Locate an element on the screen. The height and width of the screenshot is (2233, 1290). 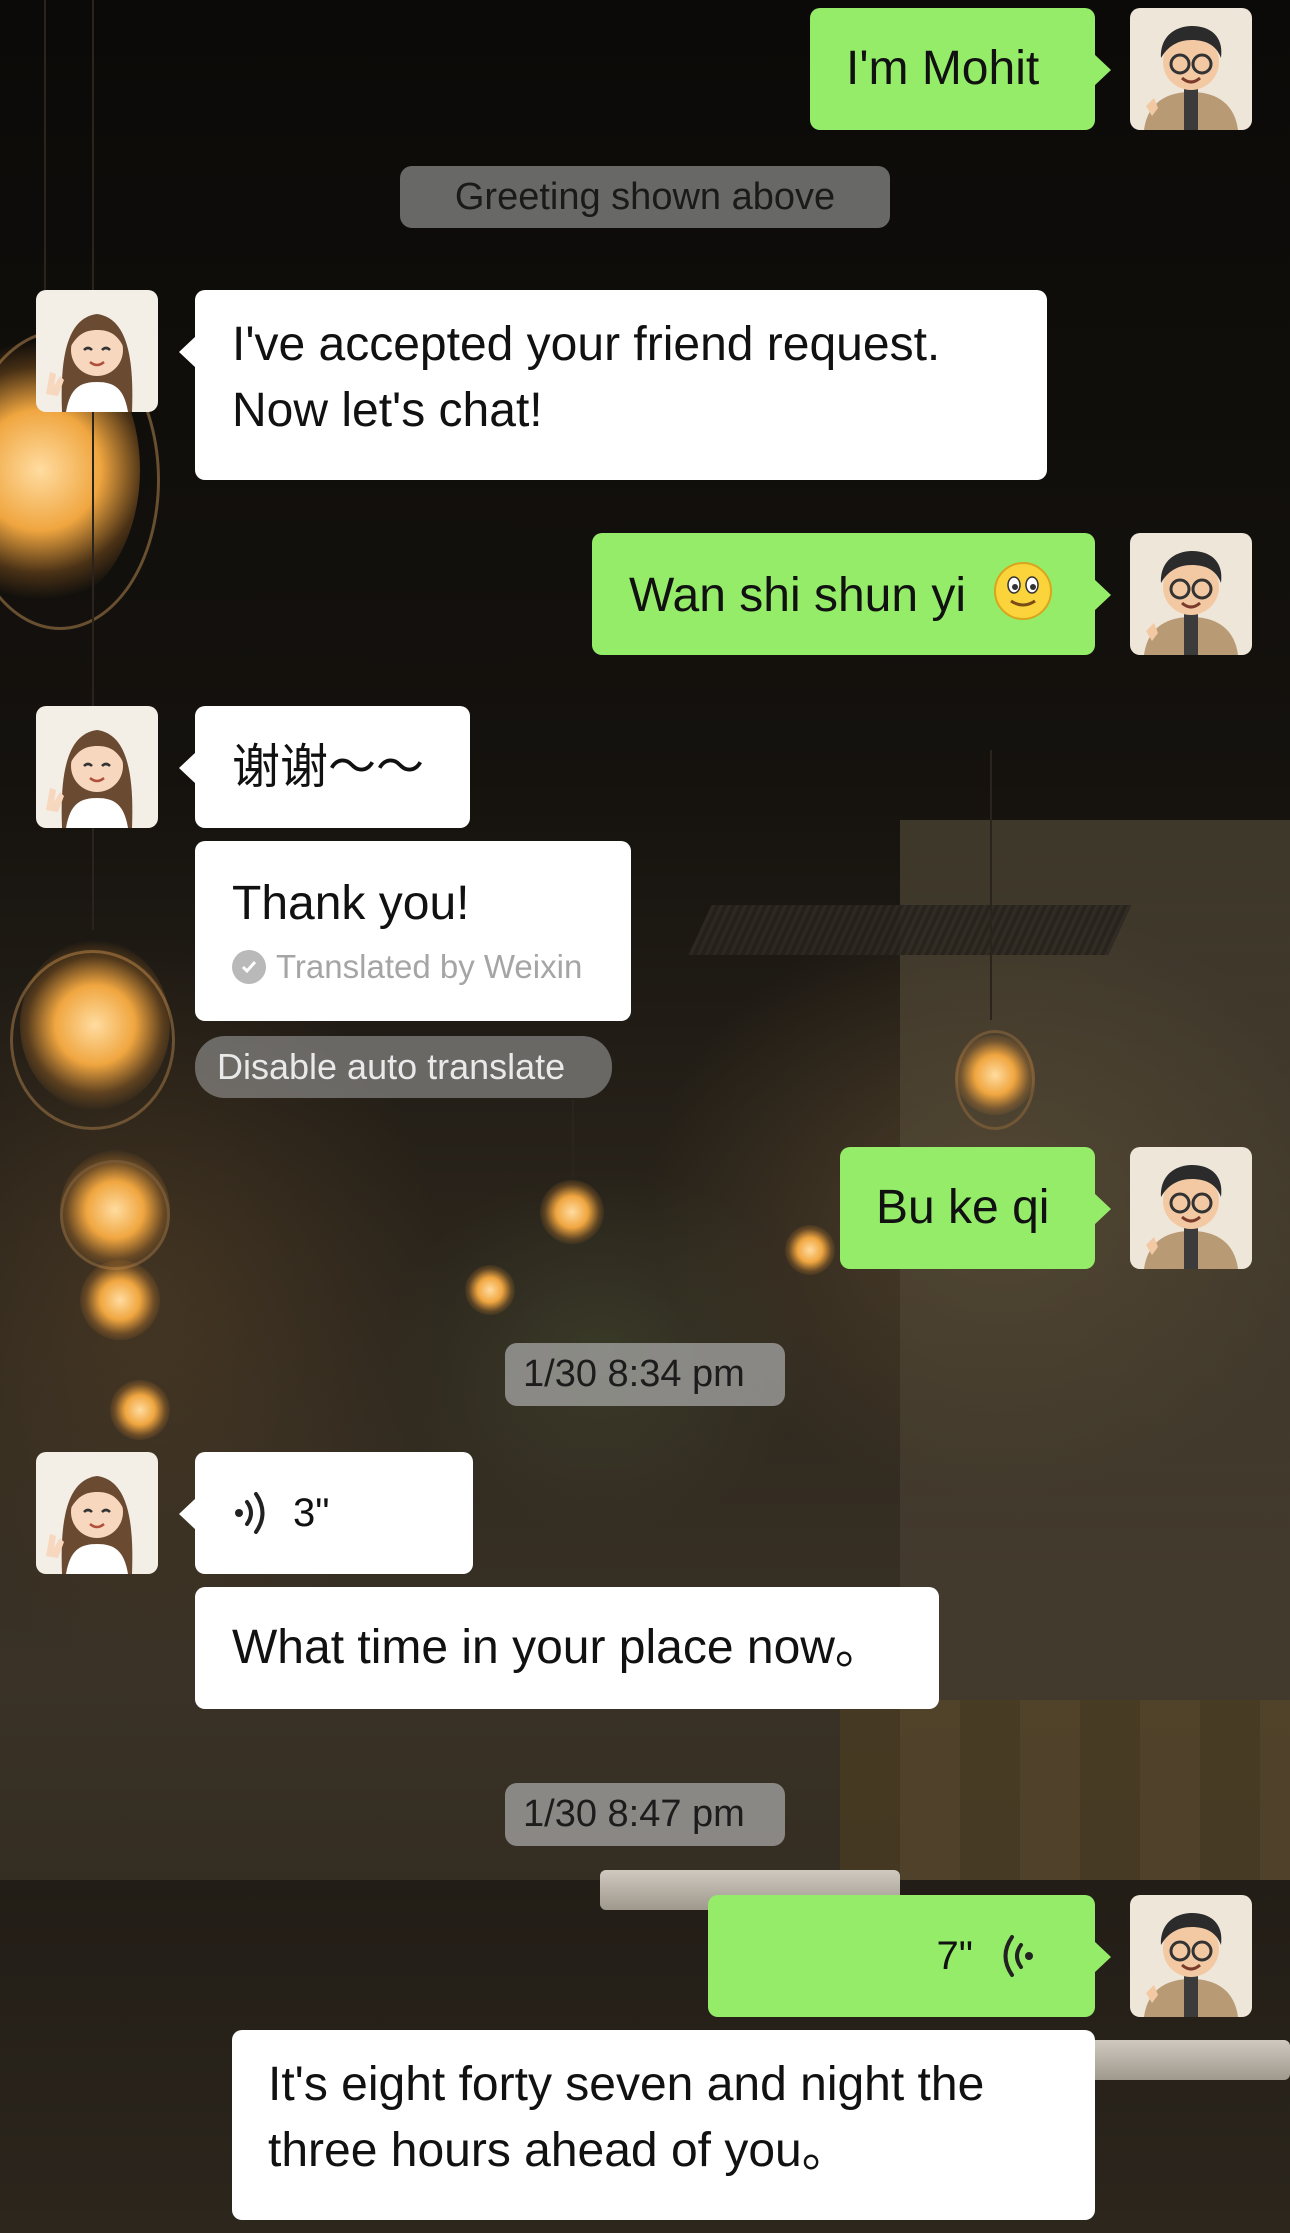
timestamp: 1/30 8:47 pm is located at coordinates (645, 1814).